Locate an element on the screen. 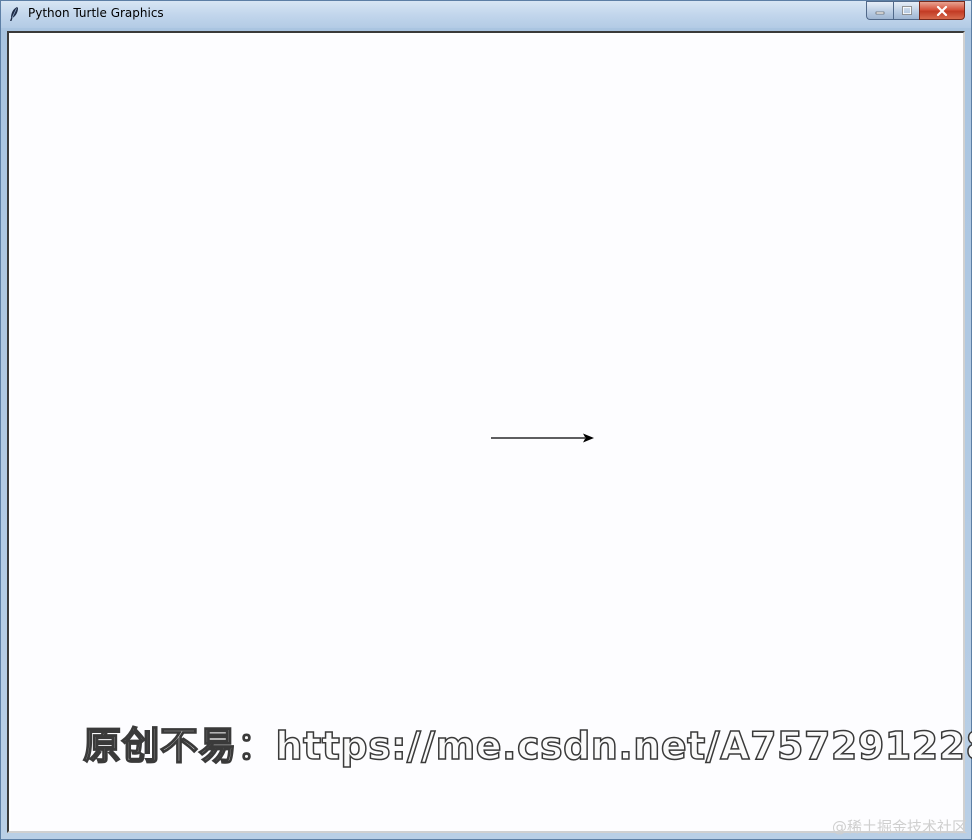  minimize-icon is located at coordinates (880, 12).